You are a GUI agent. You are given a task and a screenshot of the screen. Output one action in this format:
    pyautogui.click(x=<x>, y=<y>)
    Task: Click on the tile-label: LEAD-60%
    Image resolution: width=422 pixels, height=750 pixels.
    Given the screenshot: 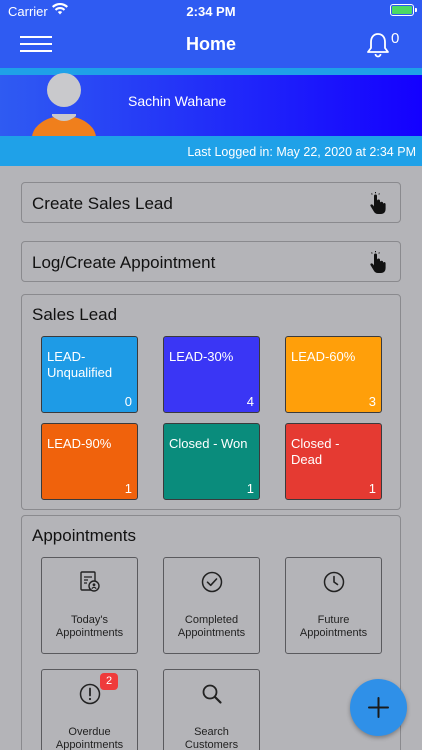 What is the action you would take?
    pyautogui.click(x=323, y=356)
    